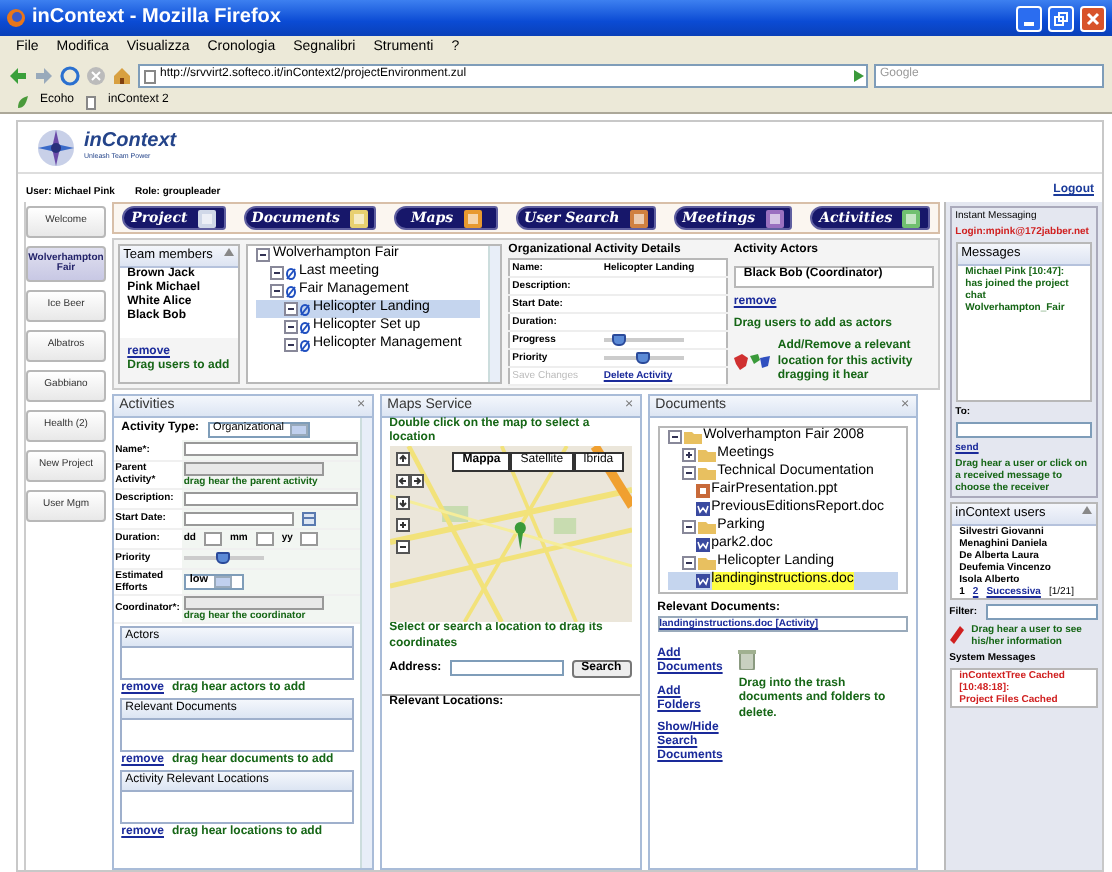  Describe the element at coordinates (156, 18) in the screenshot. I see `window-title: inContext - Mozilla Firefox` at that location.